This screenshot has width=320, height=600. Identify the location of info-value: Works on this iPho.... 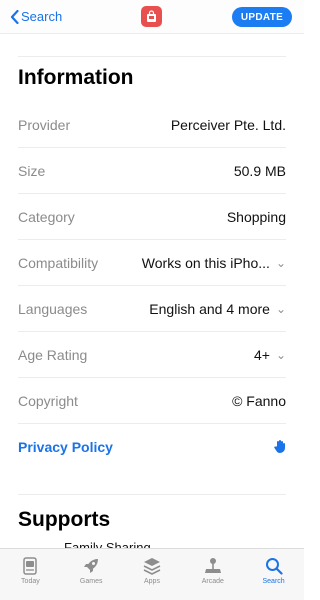
(205, 262).